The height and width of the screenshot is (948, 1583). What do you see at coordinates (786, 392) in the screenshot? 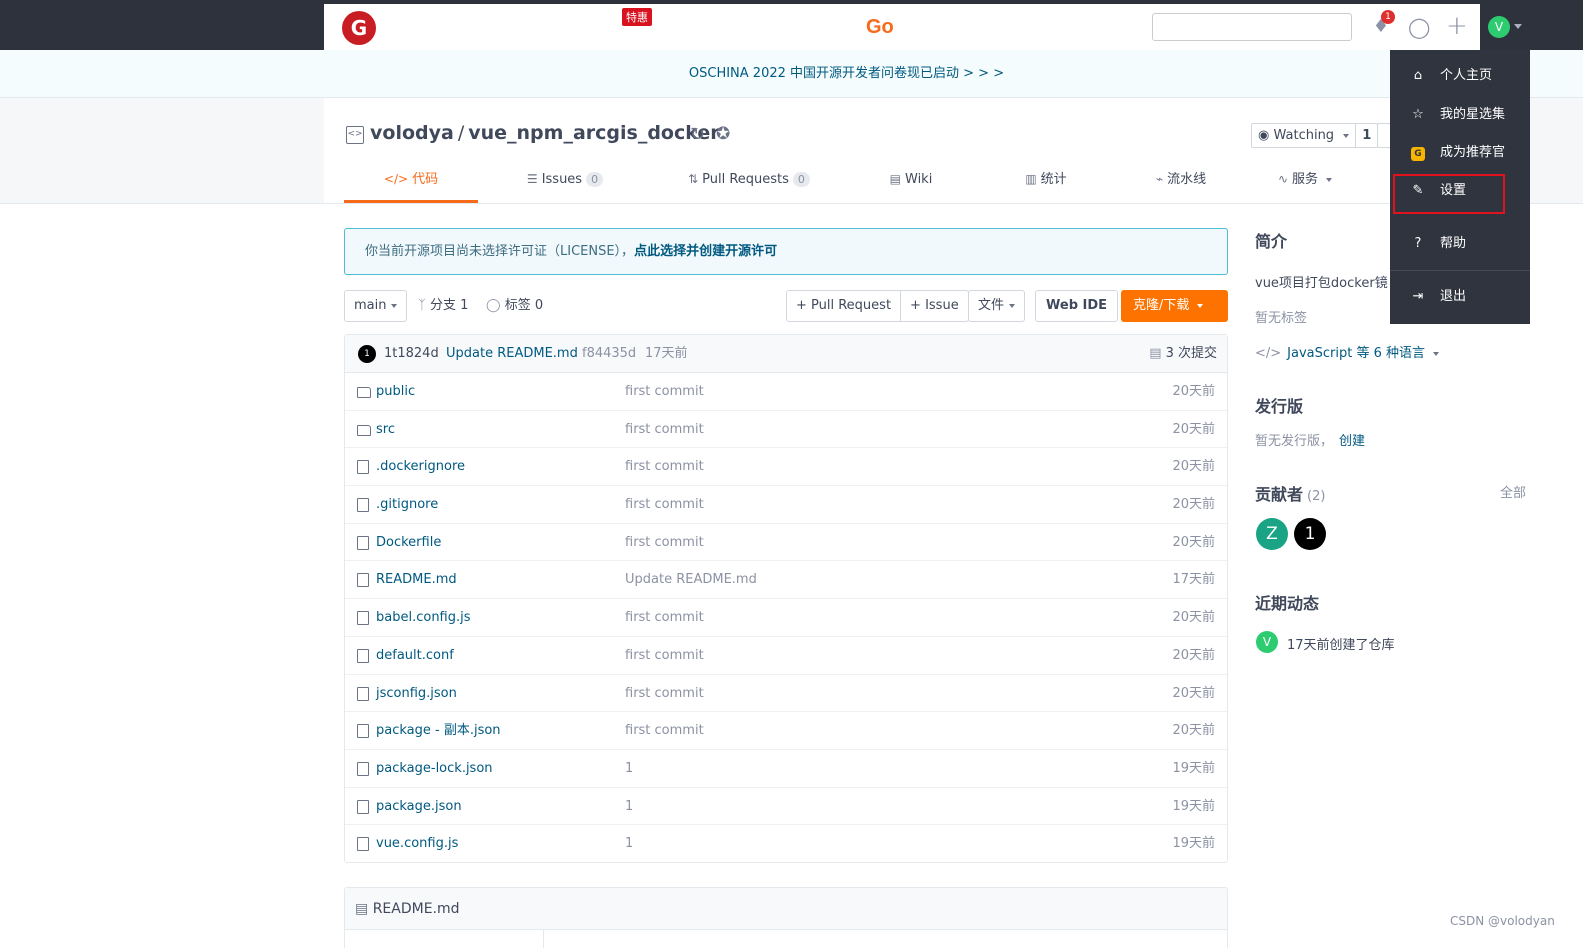
I see `file-row: public first commit 20天前` at bounding box center [786, 392].